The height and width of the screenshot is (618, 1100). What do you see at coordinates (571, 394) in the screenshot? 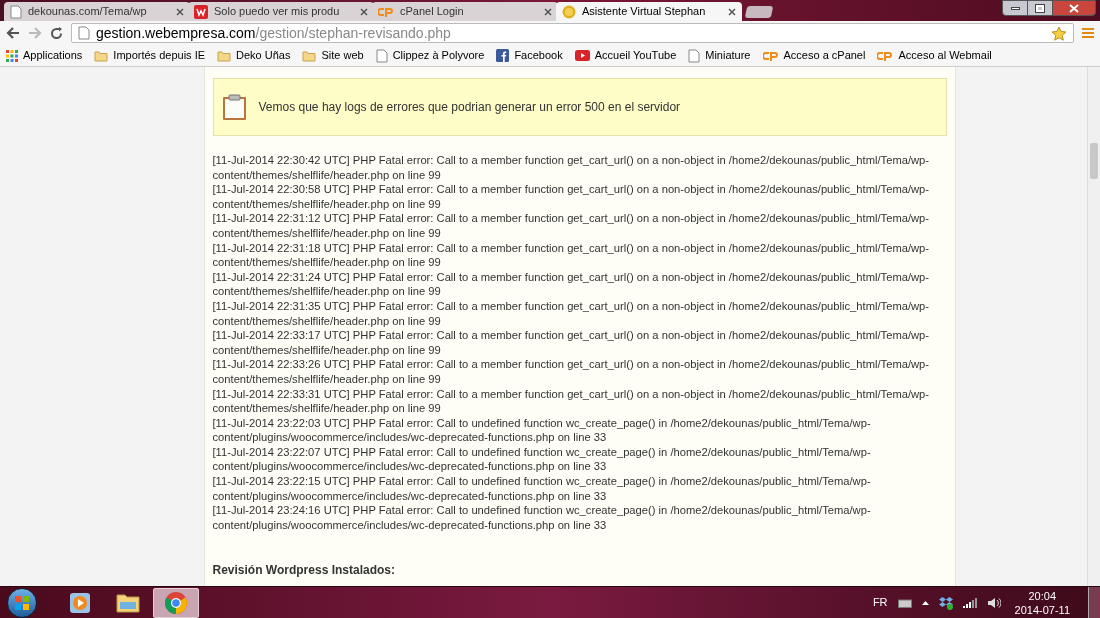
I see `log-line: [11-Jul-2014 22:33:31 UTC] PHP Fatal error: Call to a member function get_cart_url() on a non-object in /home2/dekounas/public_html/Tema/wp-` at bounding box center [571, 394].